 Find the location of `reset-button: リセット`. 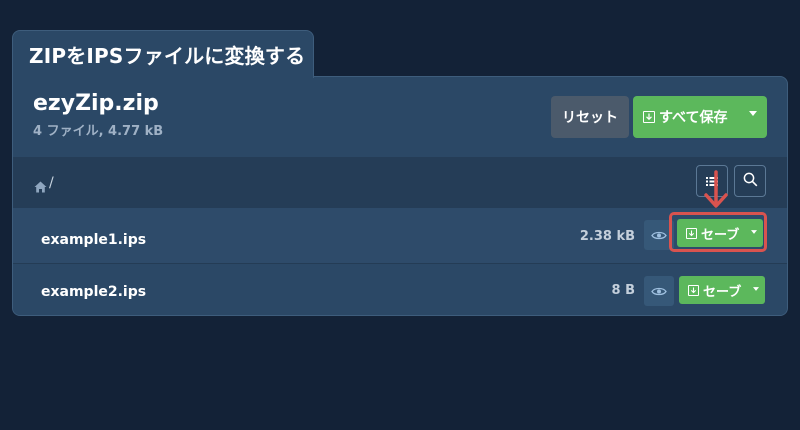

reset-button: リセット is located at coordinates (590, 117).